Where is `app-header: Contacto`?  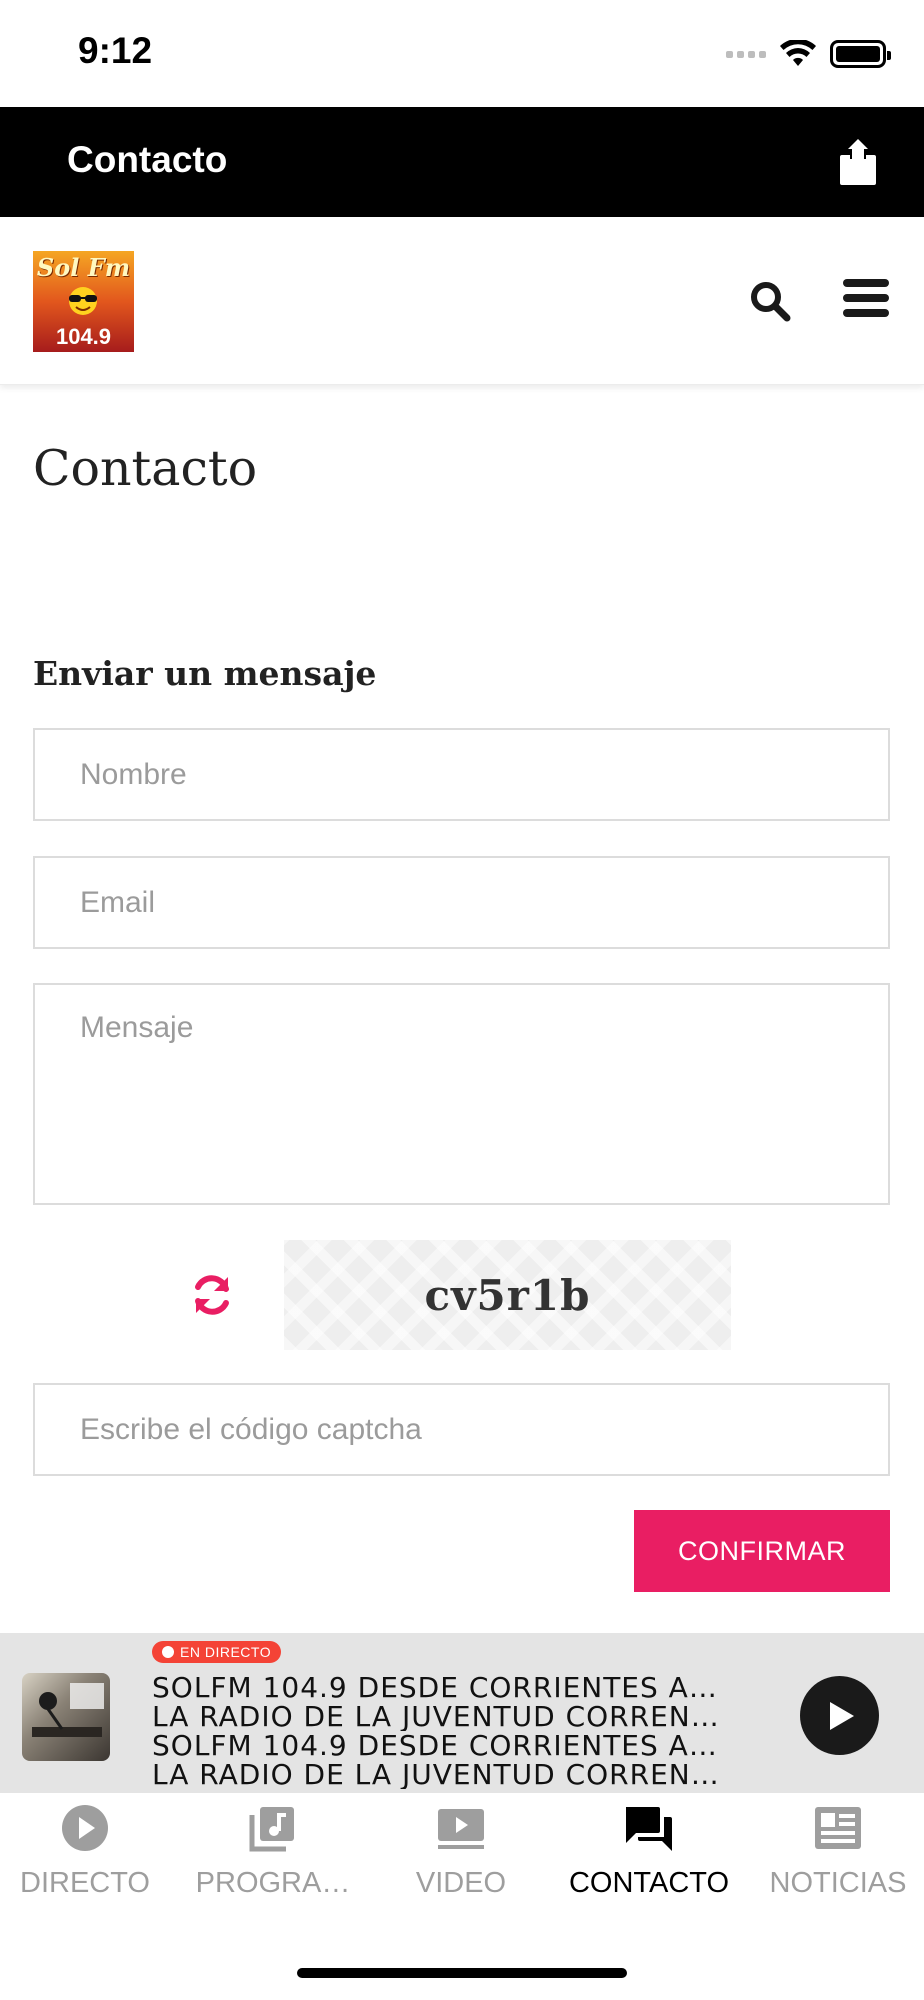
app-header: Contacto is located at coordinates (462, 162).